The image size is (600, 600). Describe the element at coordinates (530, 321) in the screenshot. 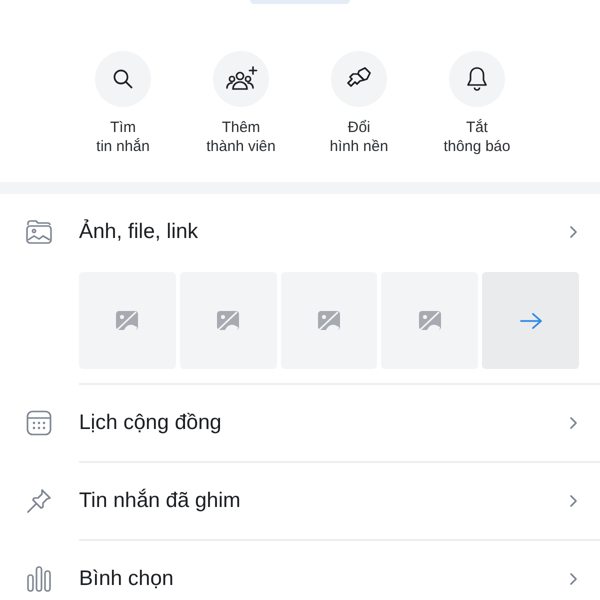

I see `arrow-right-icon` at that location.